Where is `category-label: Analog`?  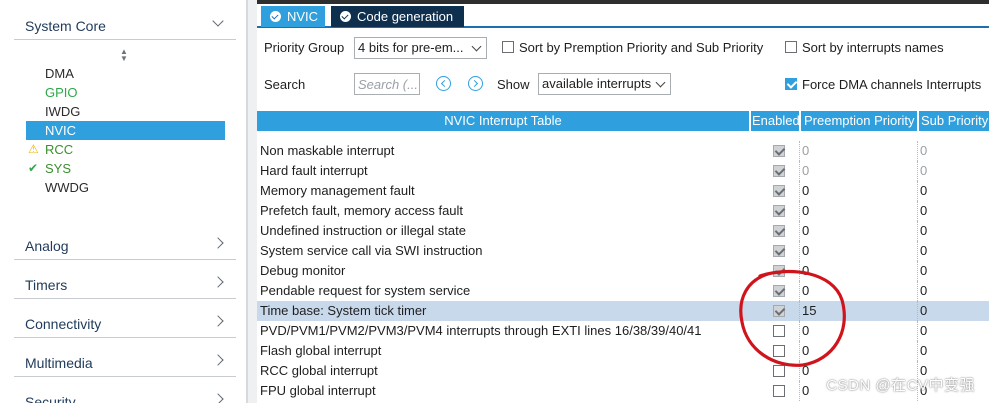
category-label: Analog is located at coordinates (47, 246).